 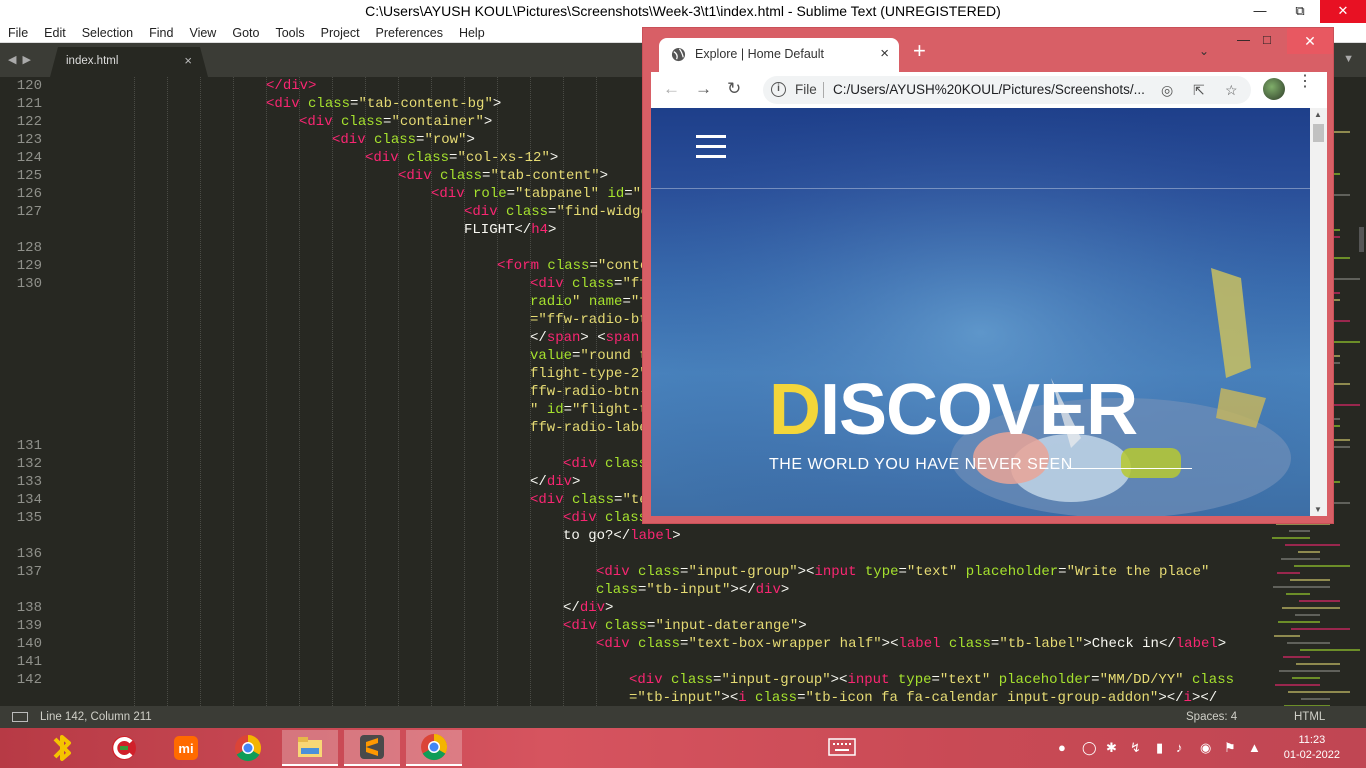 I want to click on menu-item-file: File, so click(x=18, y=33).